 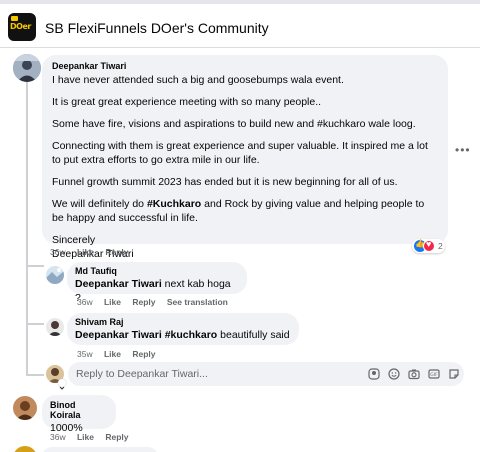 What do you see at coordinates (79, 410) in the screenshot?
I see `comment-author: Binod Koirala` at bounding box center [79, 410].